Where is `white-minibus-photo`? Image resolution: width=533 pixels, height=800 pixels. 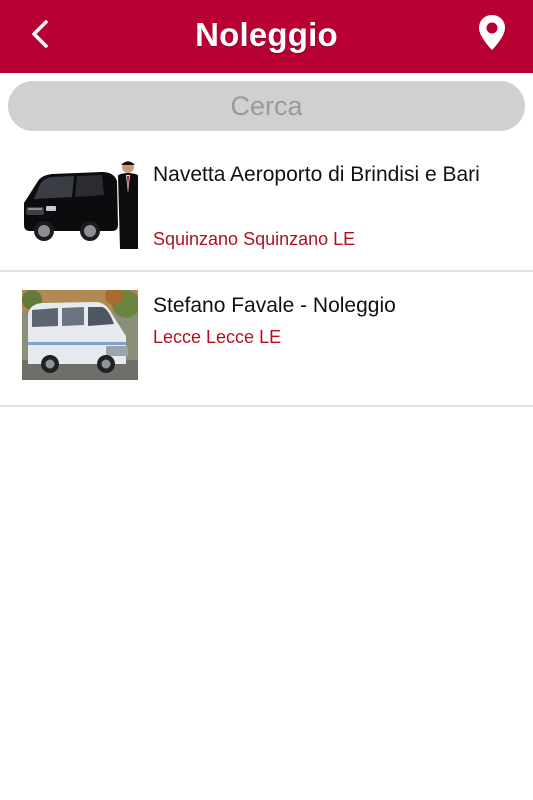
white-minibus-photo is located at coordinates (80, 335).